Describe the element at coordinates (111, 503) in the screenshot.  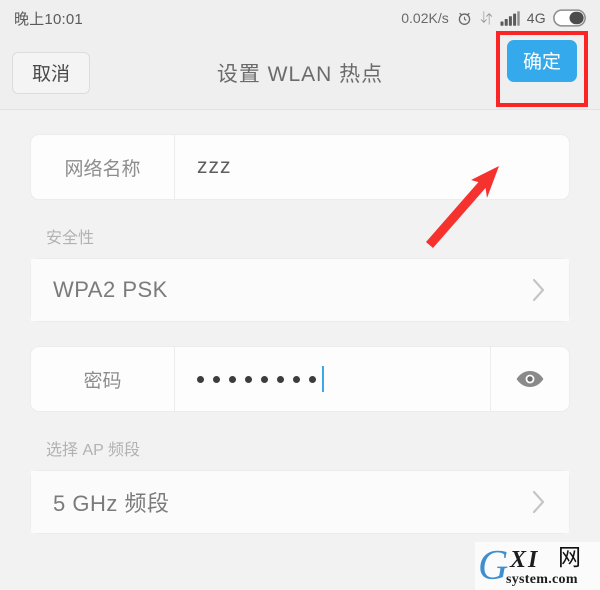
I see `ap-band-value: 5 GHz 频段` at that location.